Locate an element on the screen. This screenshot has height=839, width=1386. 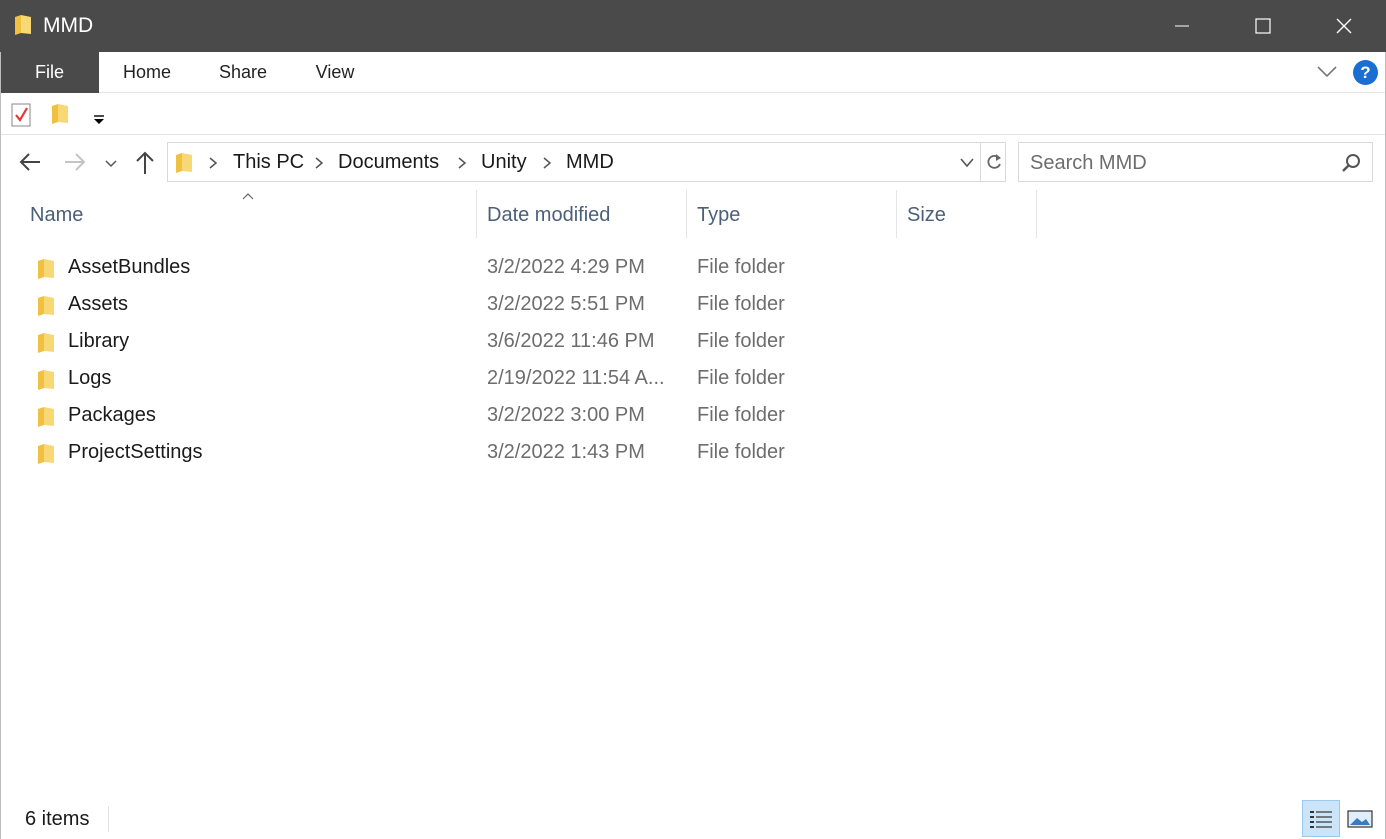
file-date: 3/2/2022 5:51 PM is located at coordinates (566, 304).